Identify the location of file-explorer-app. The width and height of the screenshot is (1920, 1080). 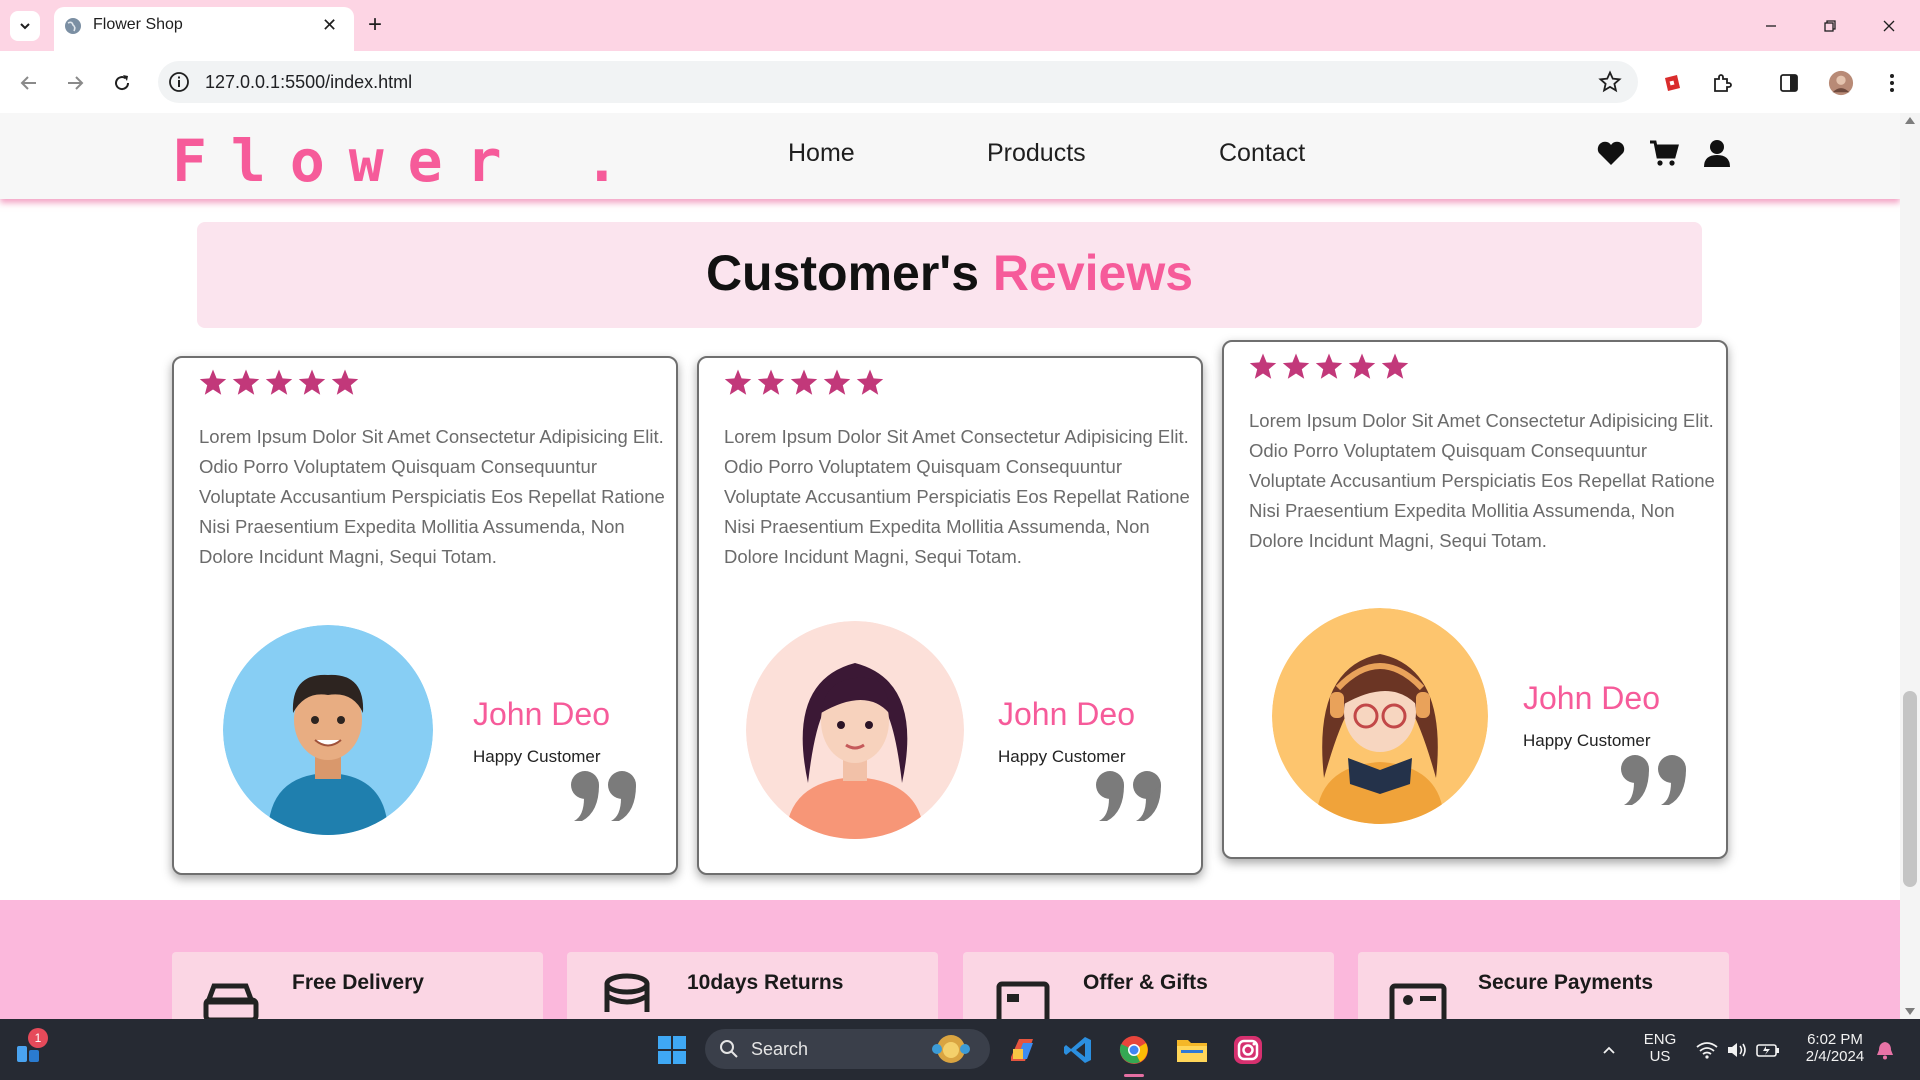
(1192, 1050).